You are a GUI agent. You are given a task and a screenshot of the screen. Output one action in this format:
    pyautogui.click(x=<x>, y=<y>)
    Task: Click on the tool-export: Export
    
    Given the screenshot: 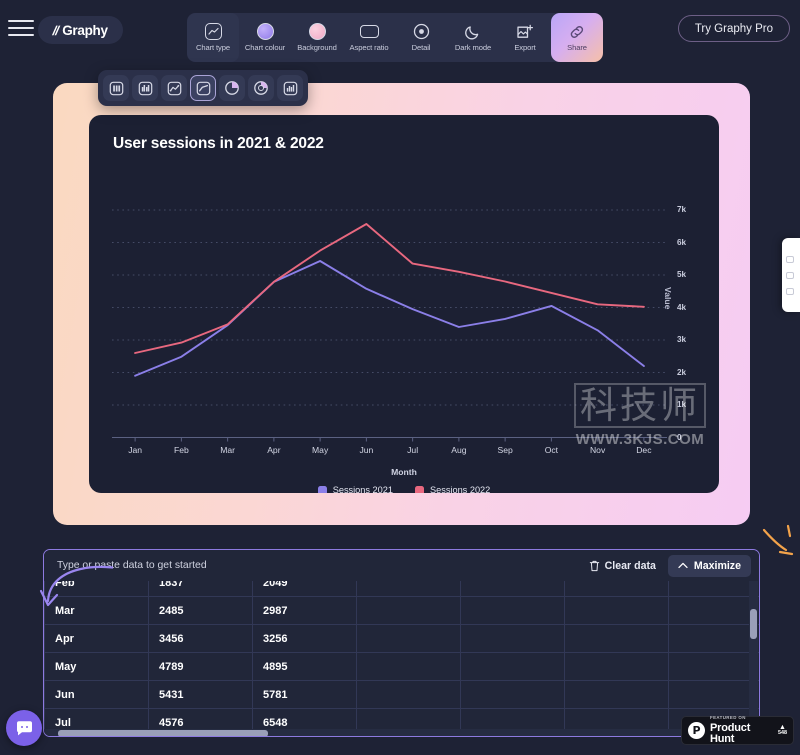 What is the action you would take?
    pyautogui.click(x=525, y=37)
    